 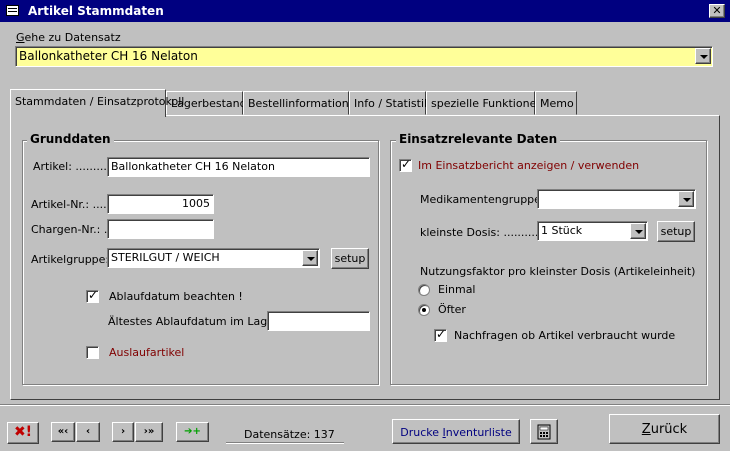 What do you see at coordinates (562, 230) in the screenshot?
I see `dosis-value: 1 Stück` at bounding box center [562, 230].